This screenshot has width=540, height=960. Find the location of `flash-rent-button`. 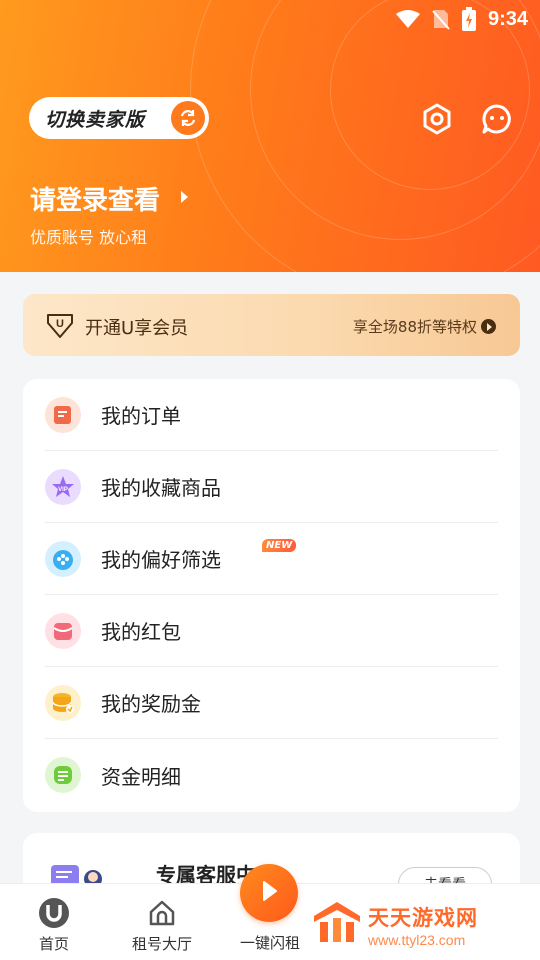

flash-rent-button is located at coordinates (269, 893).